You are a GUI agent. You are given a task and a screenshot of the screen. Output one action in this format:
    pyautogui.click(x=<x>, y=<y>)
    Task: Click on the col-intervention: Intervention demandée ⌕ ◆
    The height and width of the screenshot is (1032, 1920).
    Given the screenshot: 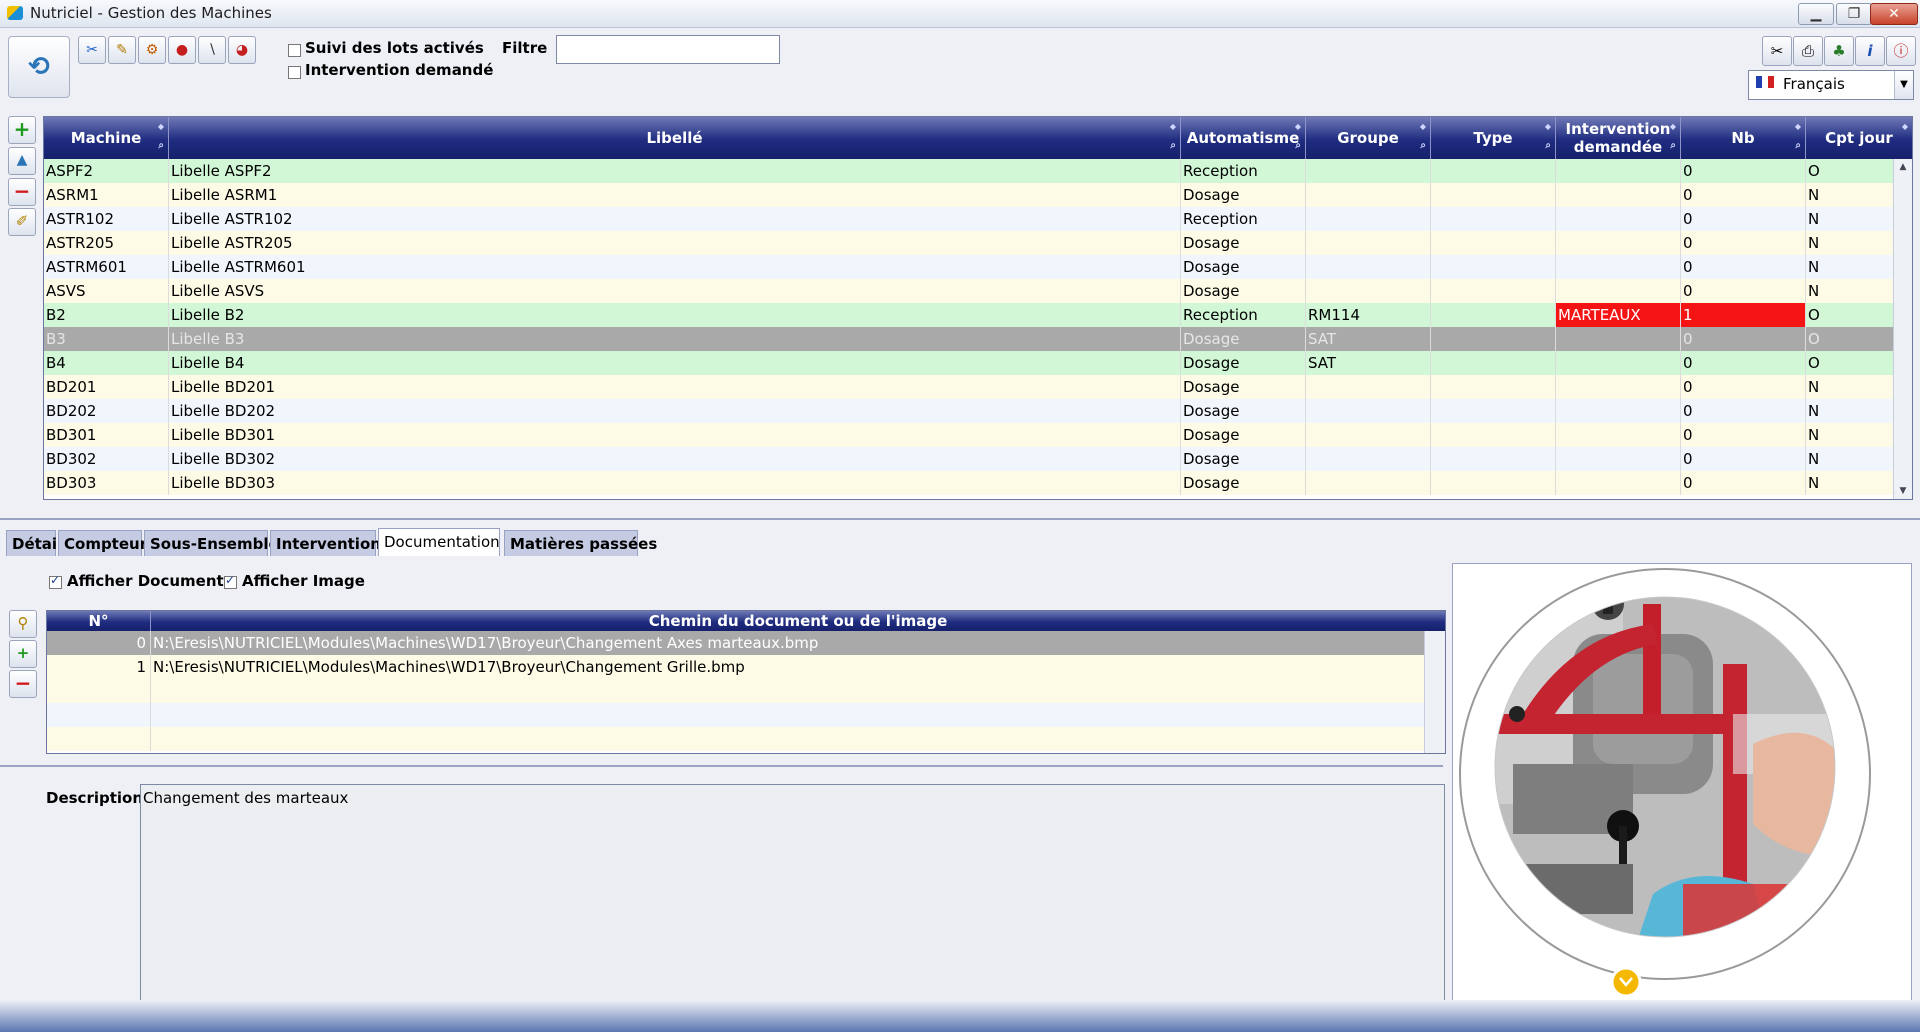 What is the action you would take?
    pyautogui.click(x=1618, y=138)
    